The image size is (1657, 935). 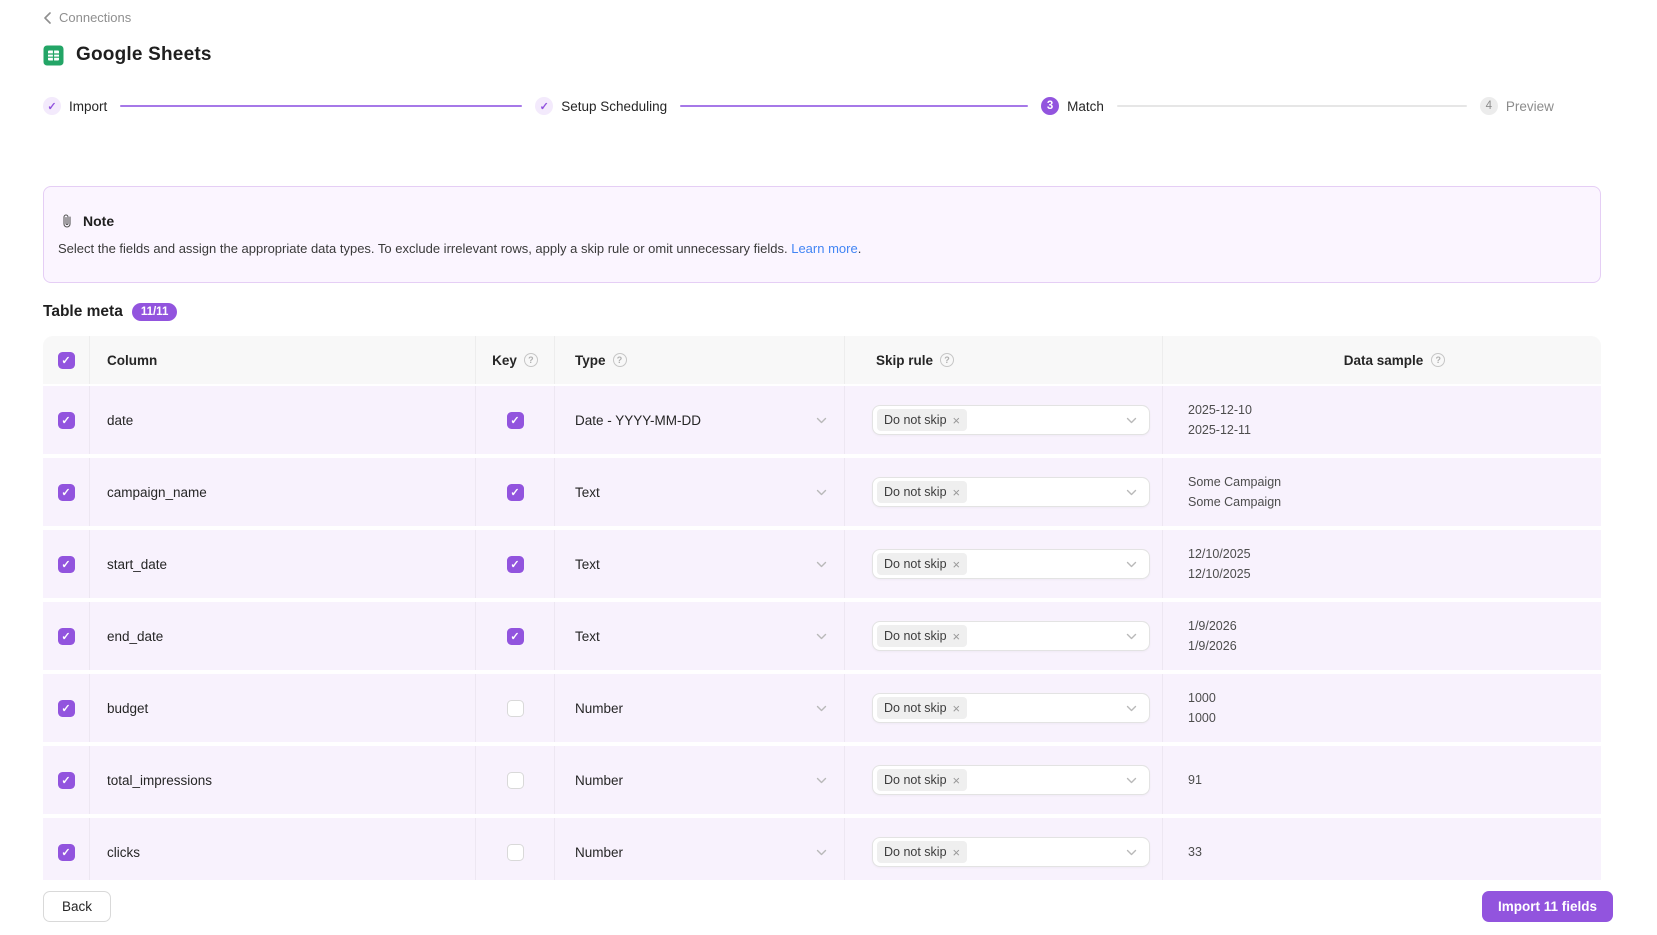 What do you see at coordinates (1235, 501) in the screenshot?
I see `sample-value: Some Campaign` at bounding box center [1235, 501].